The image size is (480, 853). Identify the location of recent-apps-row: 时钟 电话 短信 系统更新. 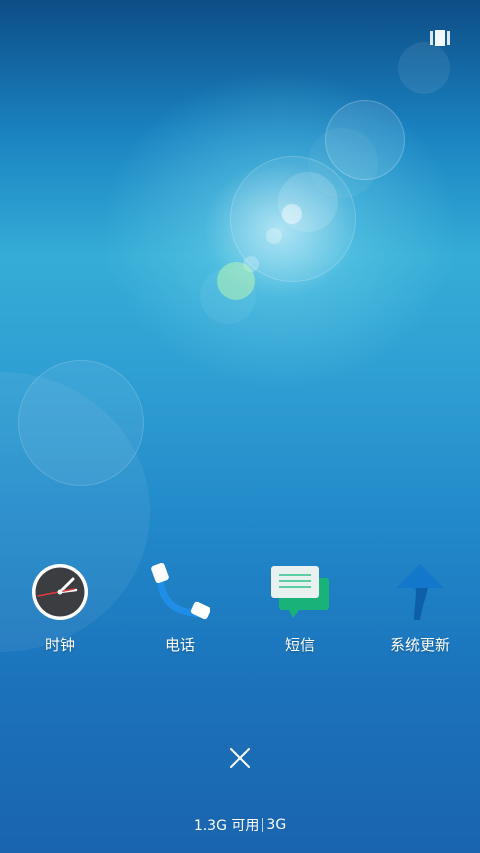
(240, 610).